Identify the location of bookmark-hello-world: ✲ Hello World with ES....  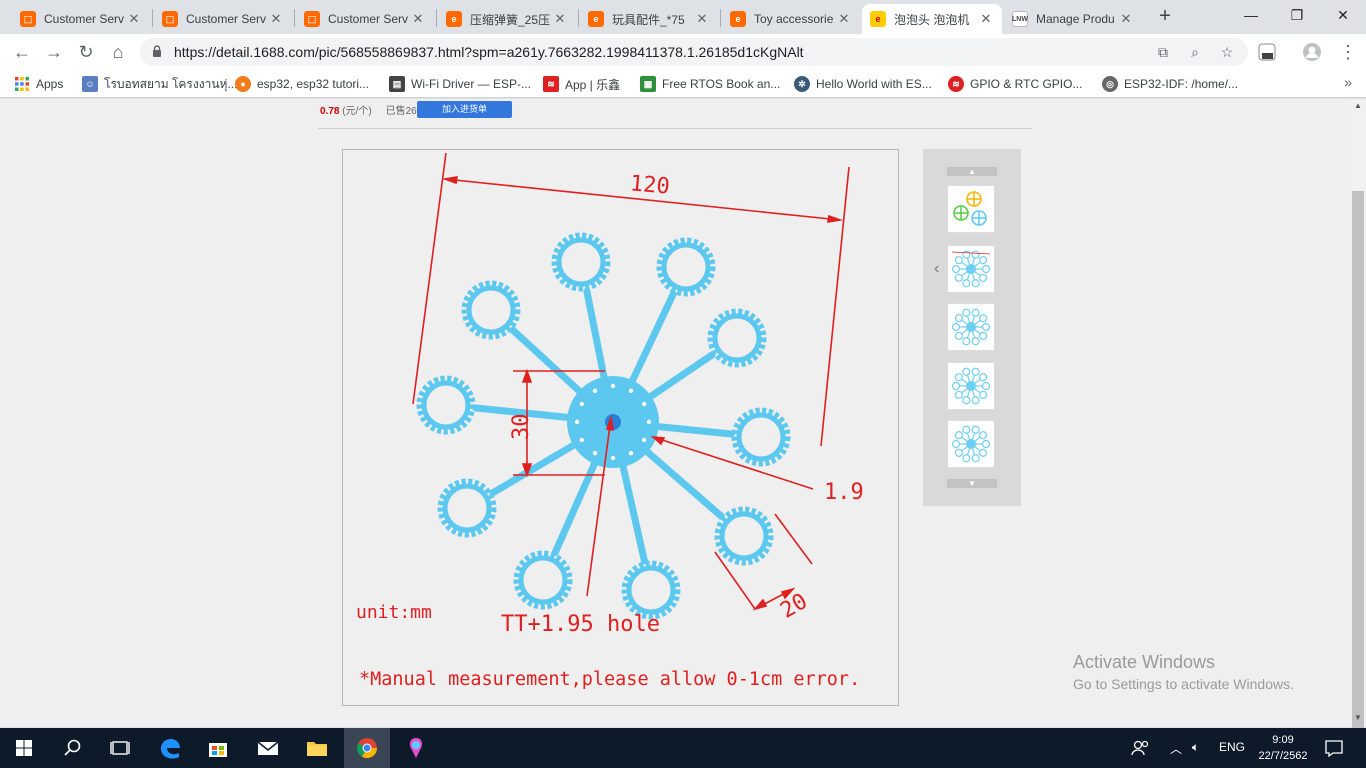
(863, 84).